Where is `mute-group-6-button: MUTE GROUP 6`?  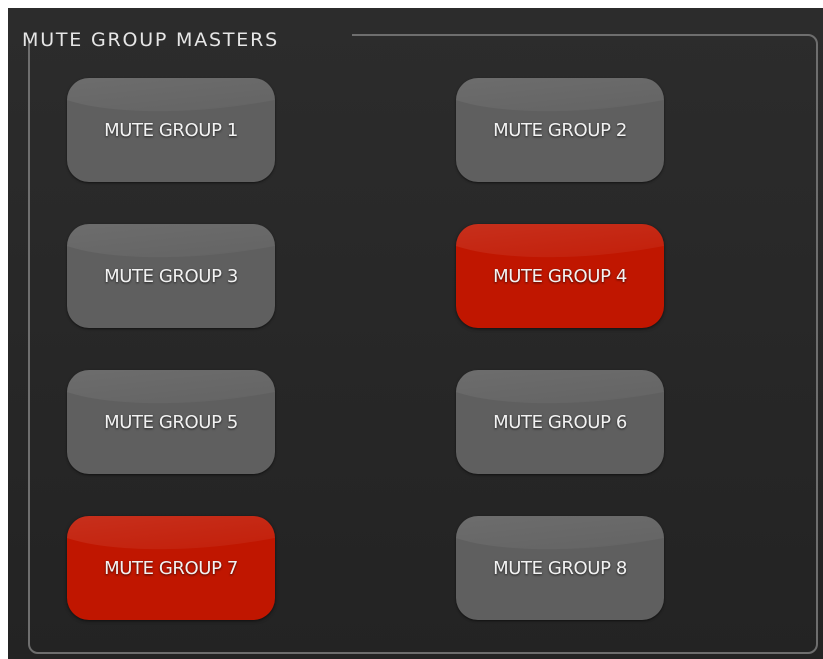 mute-group-6-button: MUTE GROUP 6 is located at coordinates (560, 422).